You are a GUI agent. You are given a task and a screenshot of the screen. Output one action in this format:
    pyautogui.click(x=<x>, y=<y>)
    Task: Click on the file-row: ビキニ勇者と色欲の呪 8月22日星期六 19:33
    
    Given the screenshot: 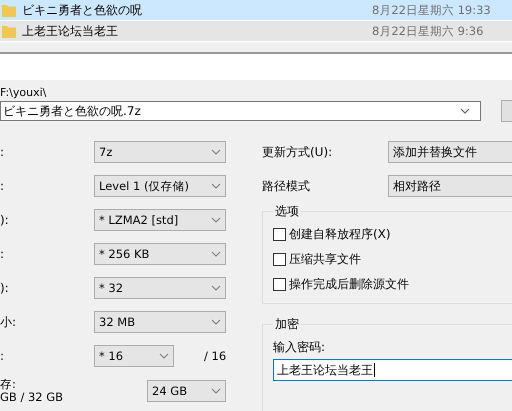 What is the action you would take?
    pyautogui.click(x=256, y=10)
    